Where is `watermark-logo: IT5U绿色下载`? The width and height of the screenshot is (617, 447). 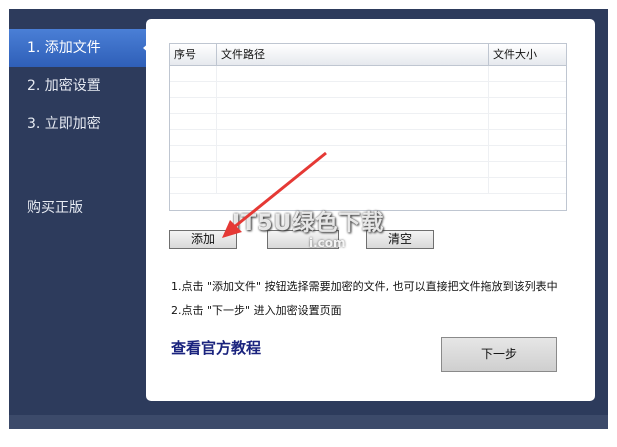
watermark-logo: IT5U绿色下载 is located at coordinates (308, 223).